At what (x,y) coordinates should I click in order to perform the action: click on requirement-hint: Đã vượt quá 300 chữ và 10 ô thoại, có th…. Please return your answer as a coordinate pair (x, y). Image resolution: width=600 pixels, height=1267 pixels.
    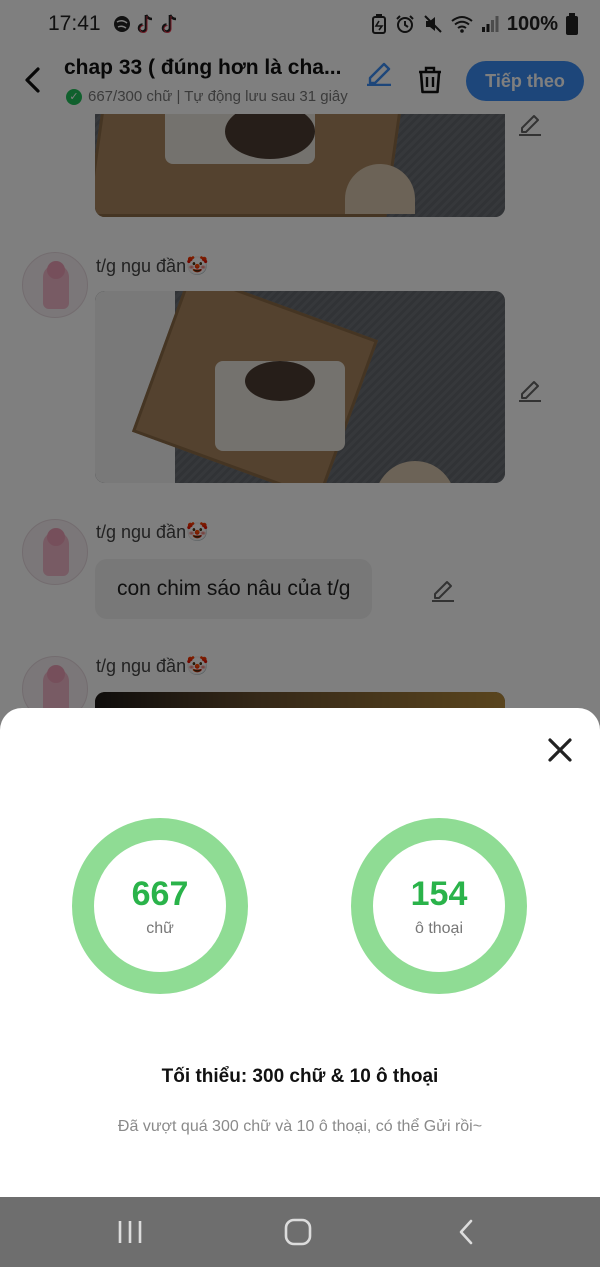
    Looking at the image, I should click on (300, 1126).